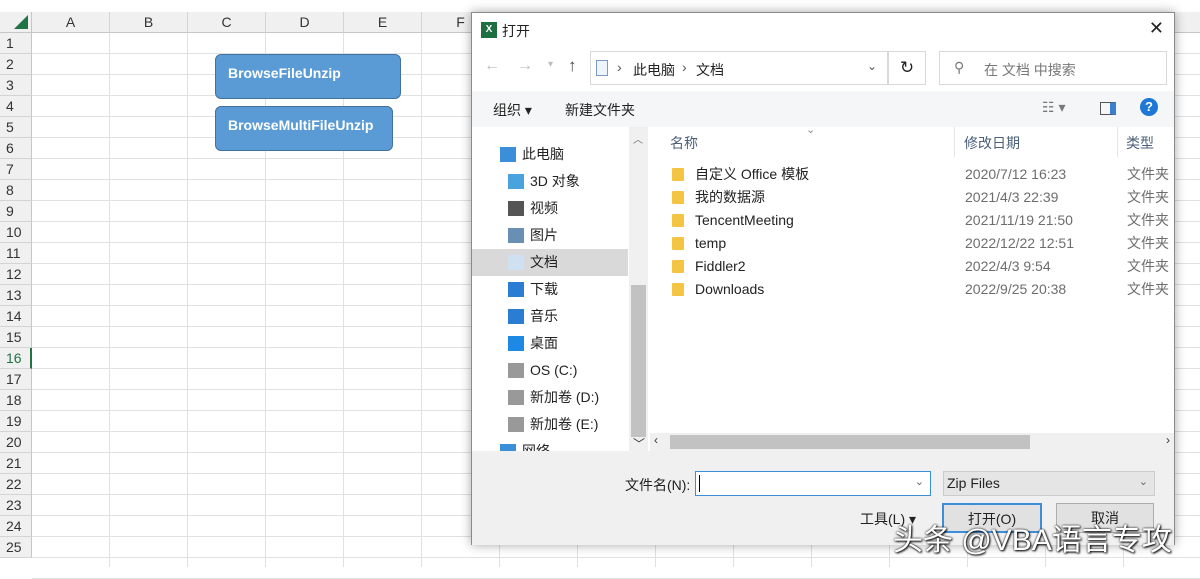  Describe the element at coordinates (16, 22) in the screenshot. I see `select-all-button` at that location.